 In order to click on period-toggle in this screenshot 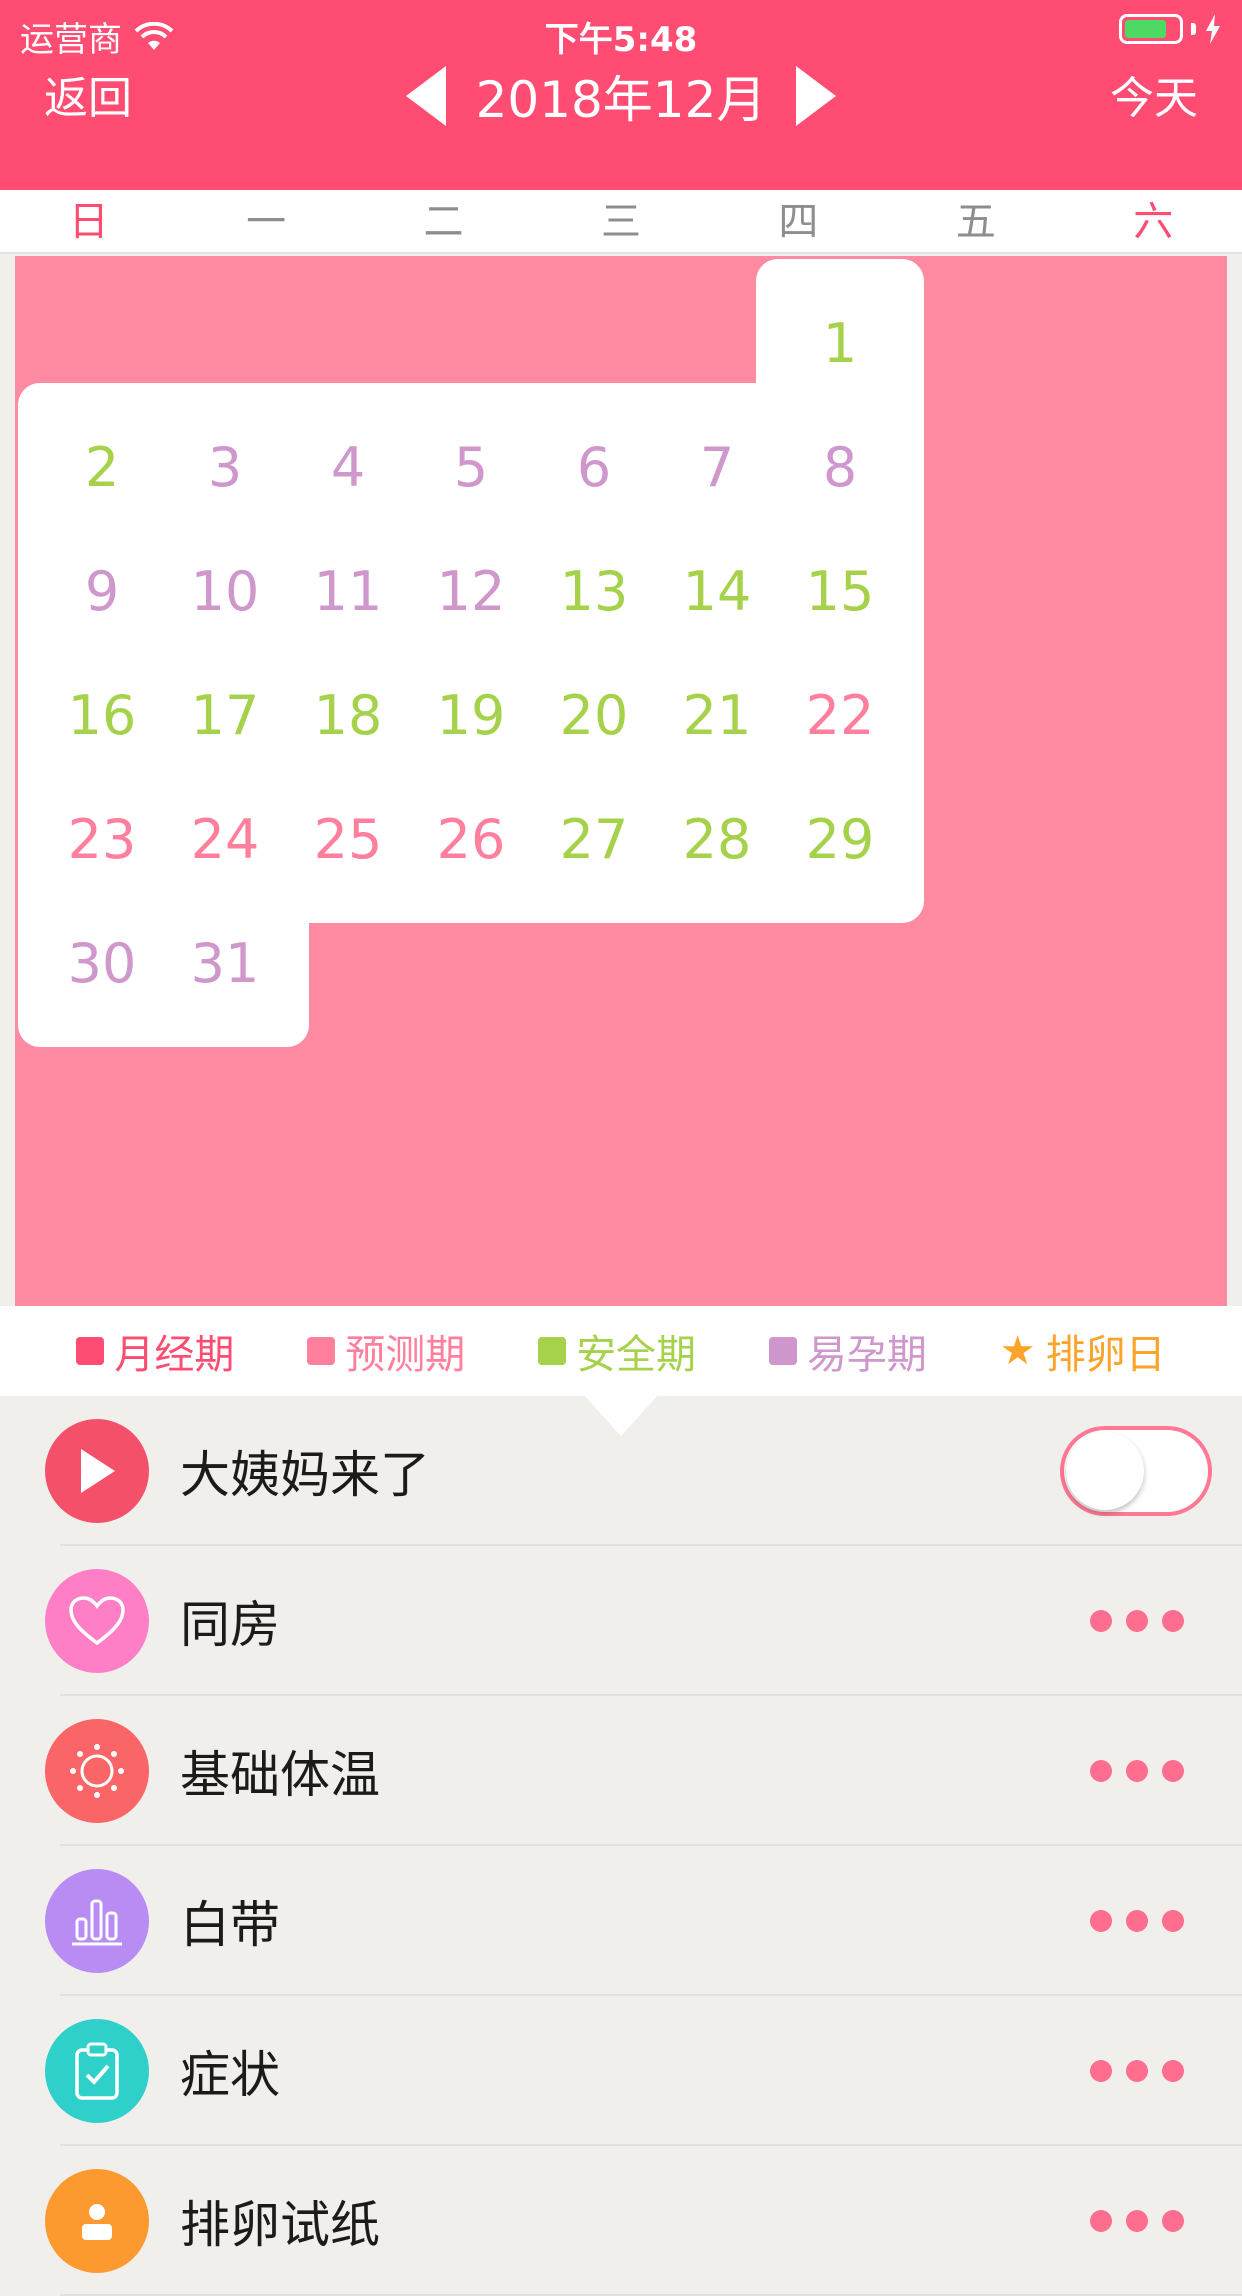, I will do `click(1136, 1471)`.